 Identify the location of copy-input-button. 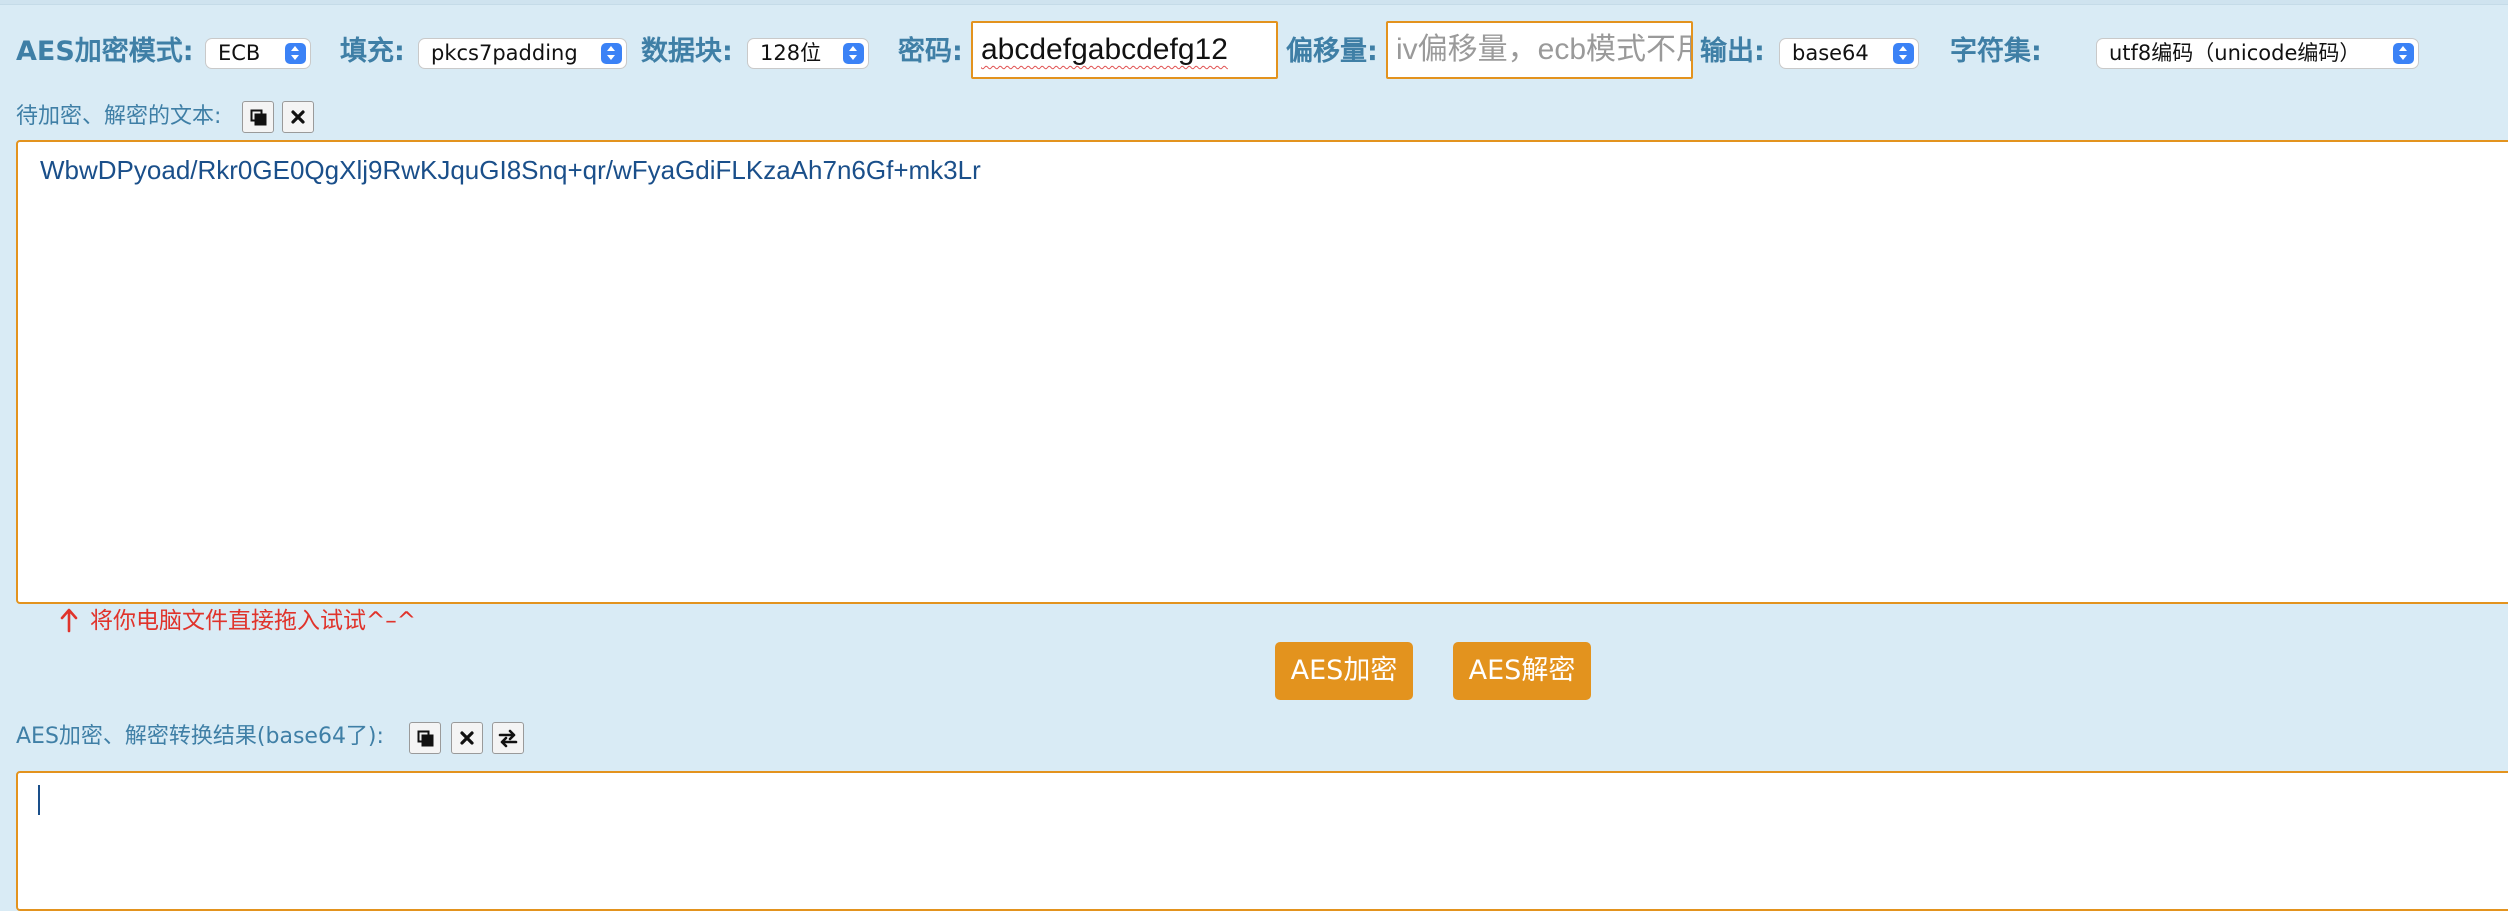
(258, 117).